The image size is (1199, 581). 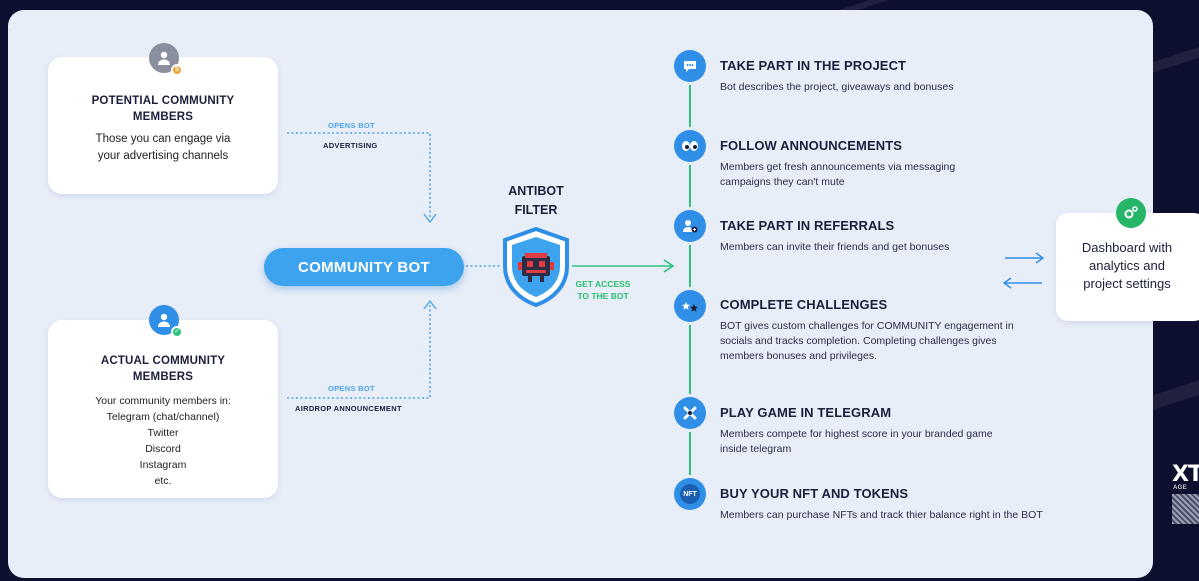 I want to click on antibot-title-line2: FILTER, so click(x=536, y=210).